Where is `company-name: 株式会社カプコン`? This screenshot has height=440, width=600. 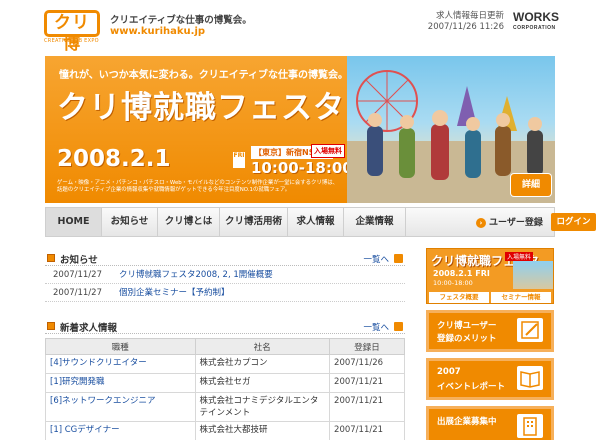 company-name: 株式会社カプコン is located at coordinates (262, 364).